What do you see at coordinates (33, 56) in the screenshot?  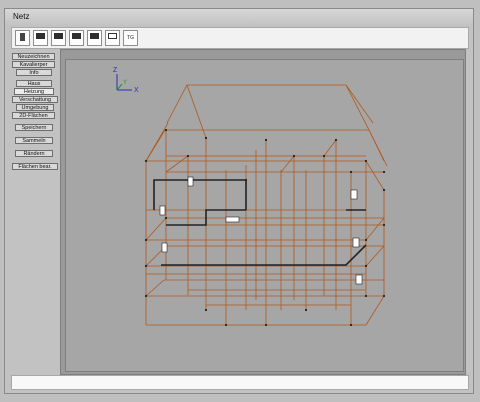 I see `neuzeichnen-button: Neuzeichnen` at bounding box center [33, 56].